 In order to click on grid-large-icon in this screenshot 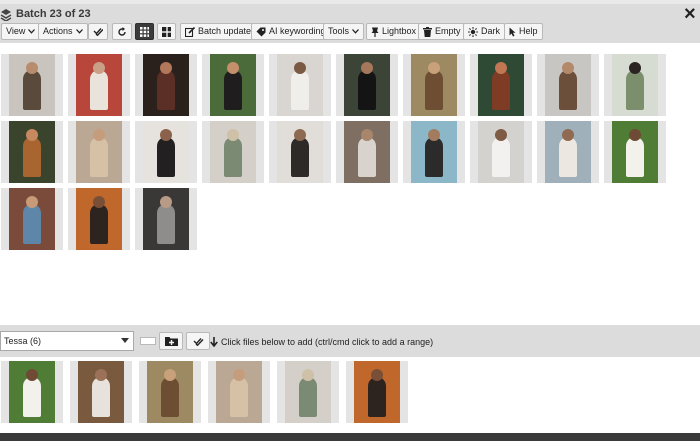, I will do `click(166, 31)`.